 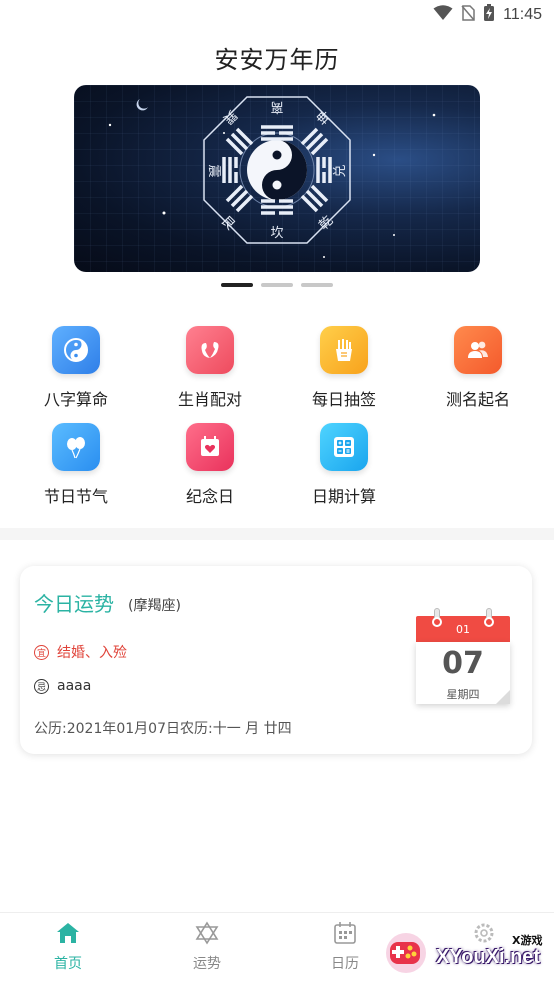 What do you see at coordinates (277, 60) in the screenshot?
I see `app-title: 安安万年历` at bounding box center [277, 60].